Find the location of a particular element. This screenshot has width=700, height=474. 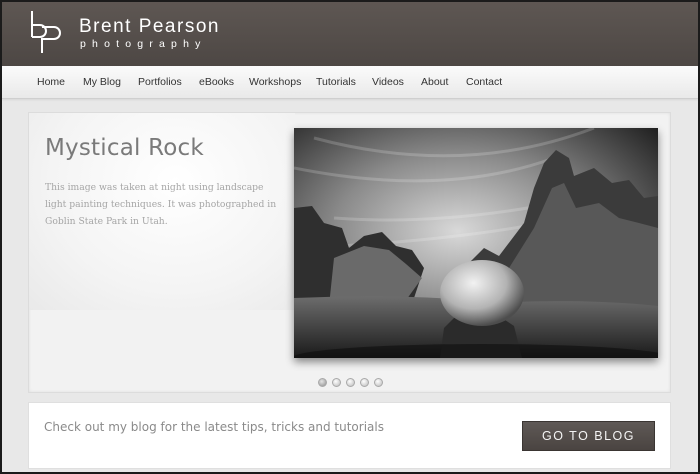

nav-item-my-blog: My Blog is located at coordinates (102, 82).